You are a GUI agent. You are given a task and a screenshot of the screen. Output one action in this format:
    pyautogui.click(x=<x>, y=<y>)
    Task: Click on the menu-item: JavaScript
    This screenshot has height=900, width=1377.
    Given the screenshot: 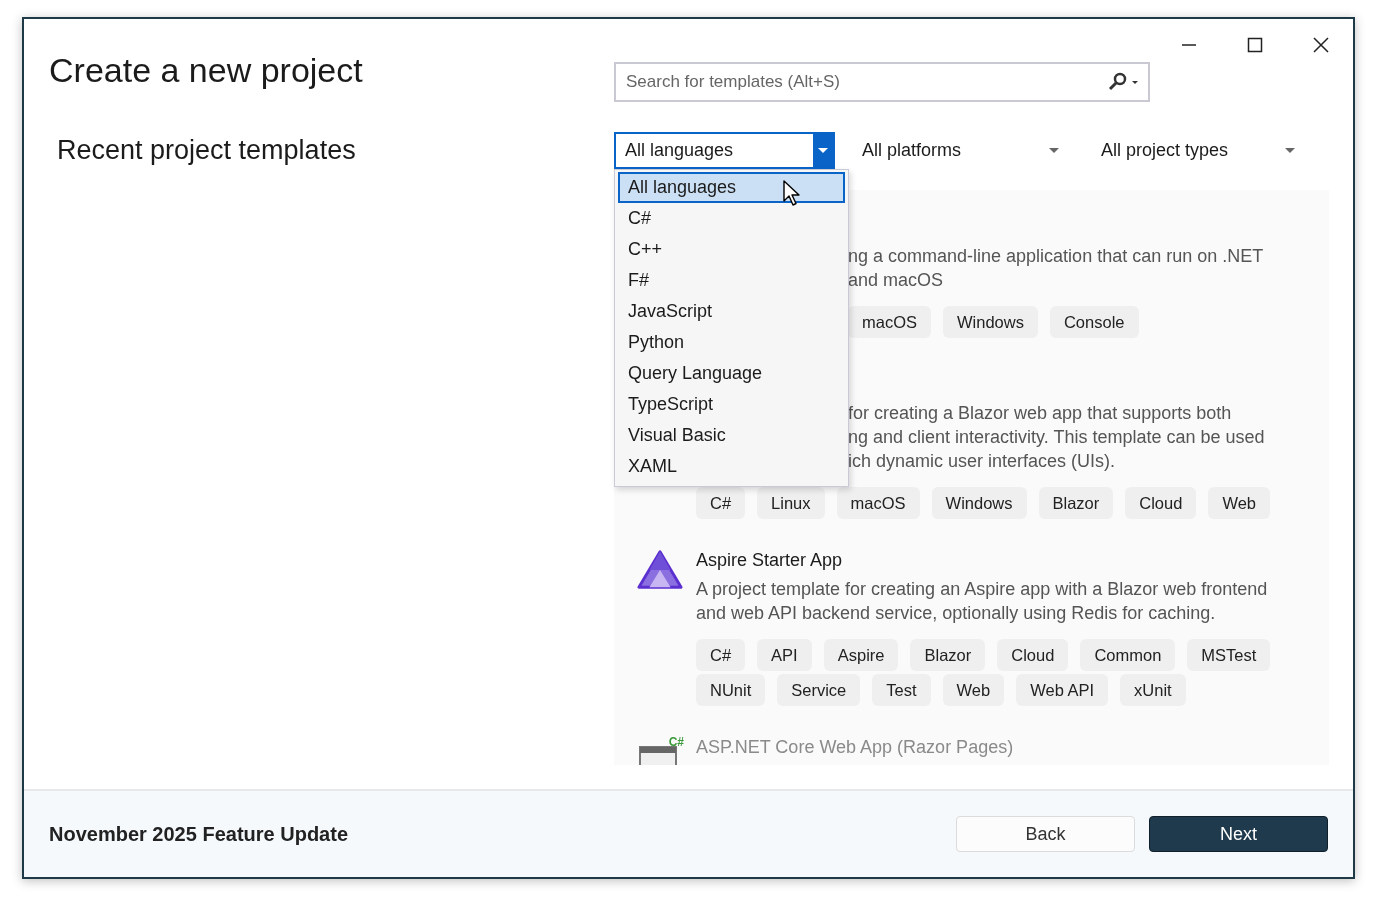 What is the action you would take?
    pyautogui.click(x=731, y=311)
    